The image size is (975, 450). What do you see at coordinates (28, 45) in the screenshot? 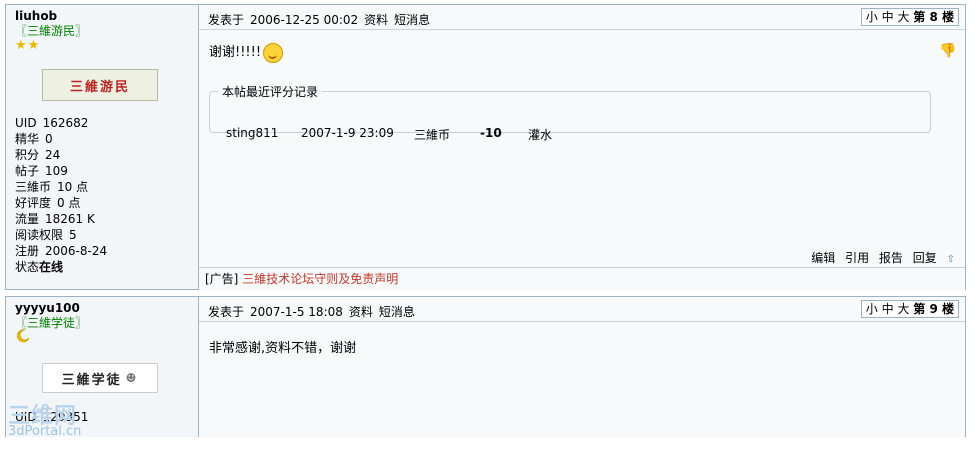
I see `rank-stars-icon: ★★` at bounding box center [28, 45].